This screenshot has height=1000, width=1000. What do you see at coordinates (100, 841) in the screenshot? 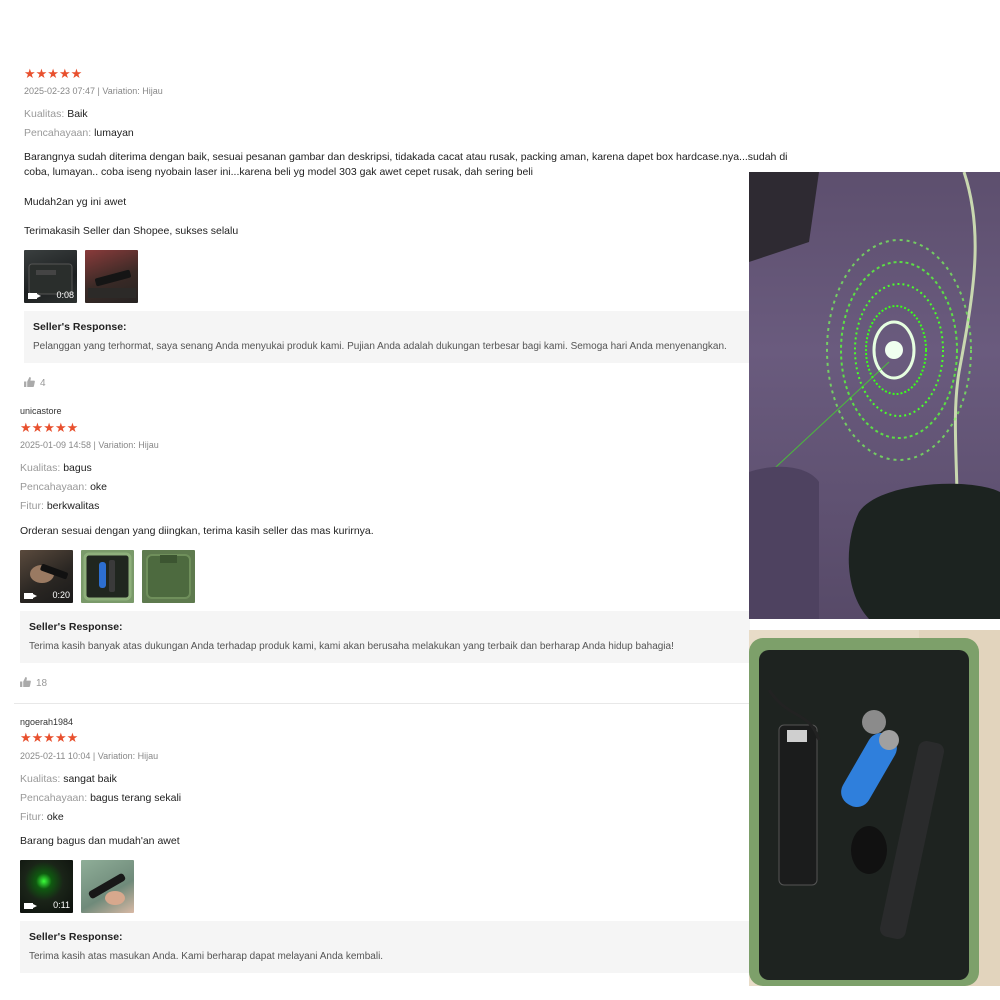
I see `review-text: Barang bagus dan mudah'an awet` at bounding box center [100, 841].